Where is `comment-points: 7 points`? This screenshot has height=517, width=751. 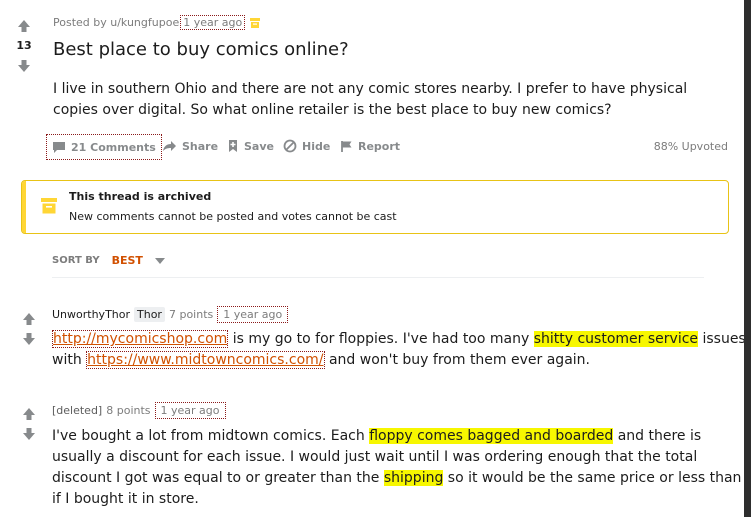 comment-points: 7 points is located at coordinates (191, 314).